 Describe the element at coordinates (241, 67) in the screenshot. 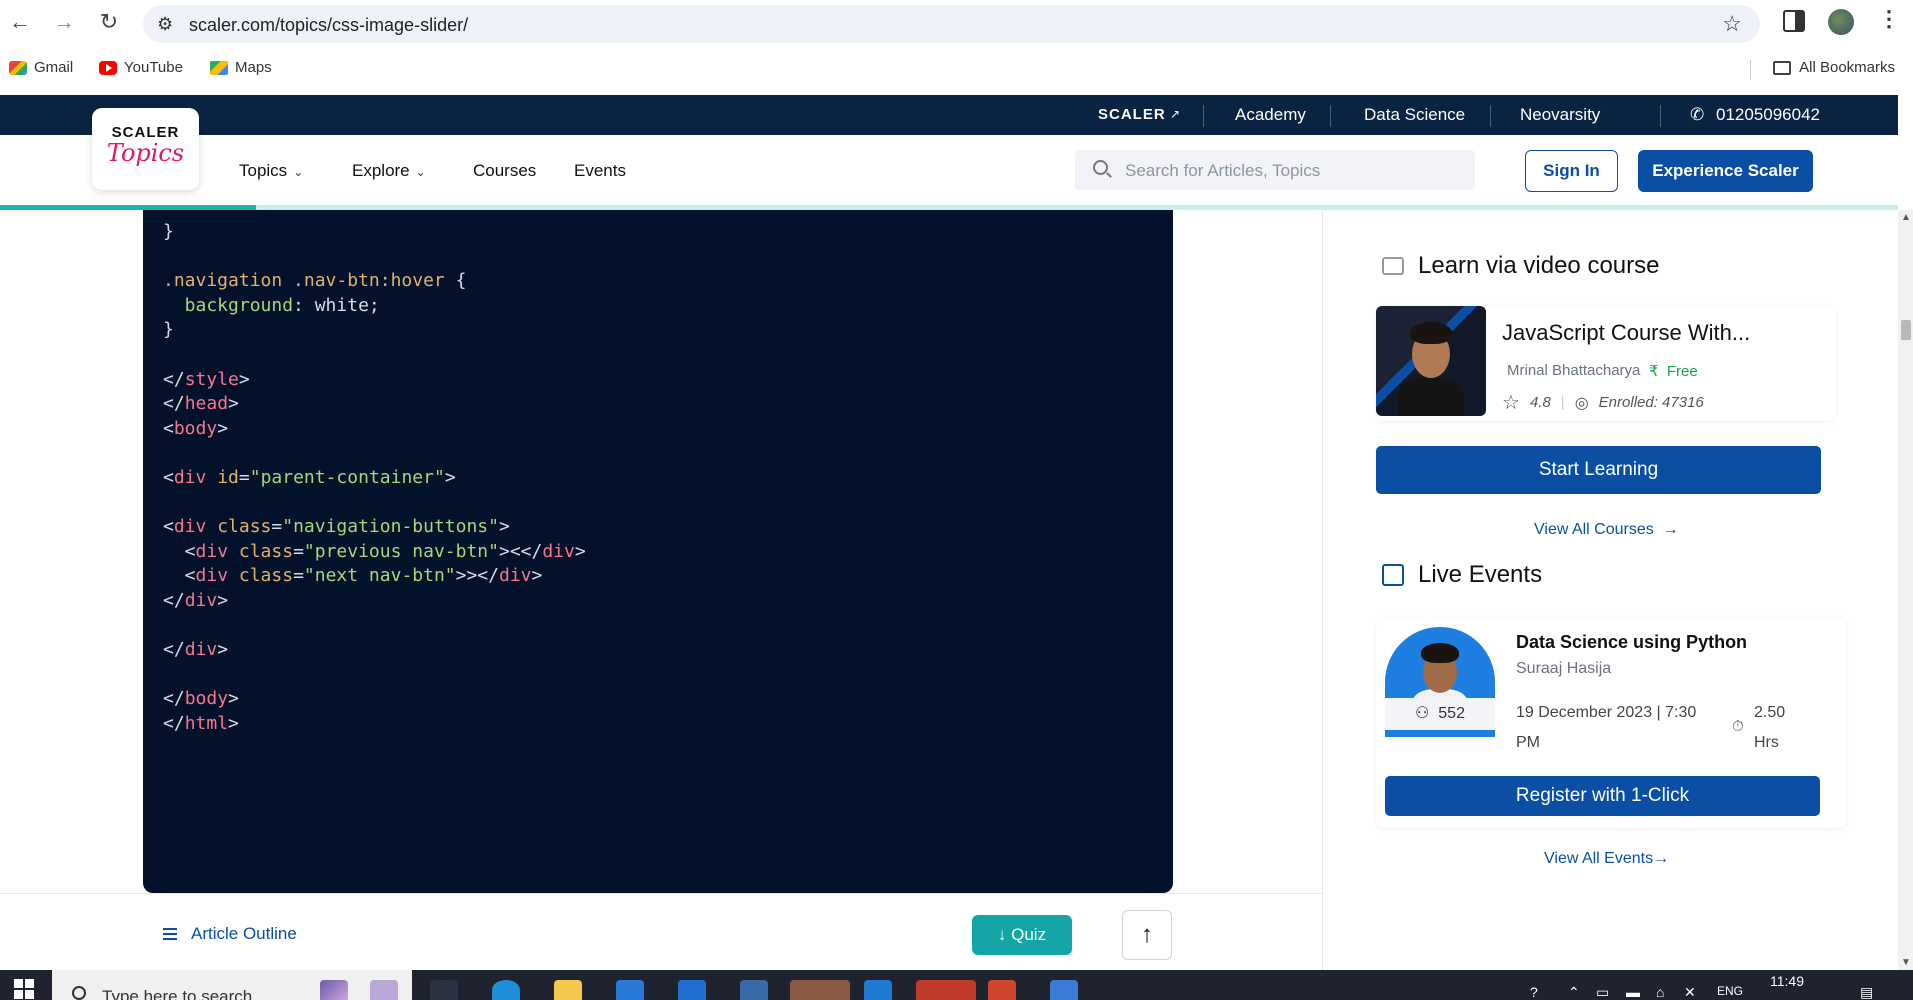

I see `bookmark-maps: Maps` at that location.